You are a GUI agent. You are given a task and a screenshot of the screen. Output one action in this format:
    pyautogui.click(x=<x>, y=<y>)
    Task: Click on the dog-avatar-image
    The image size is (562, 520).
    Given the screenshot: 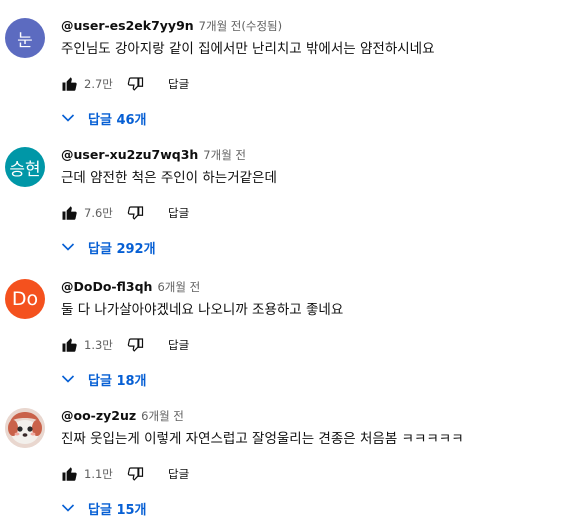 What is the action you would take?
    pyautogui.click(x=25, y=428)
    